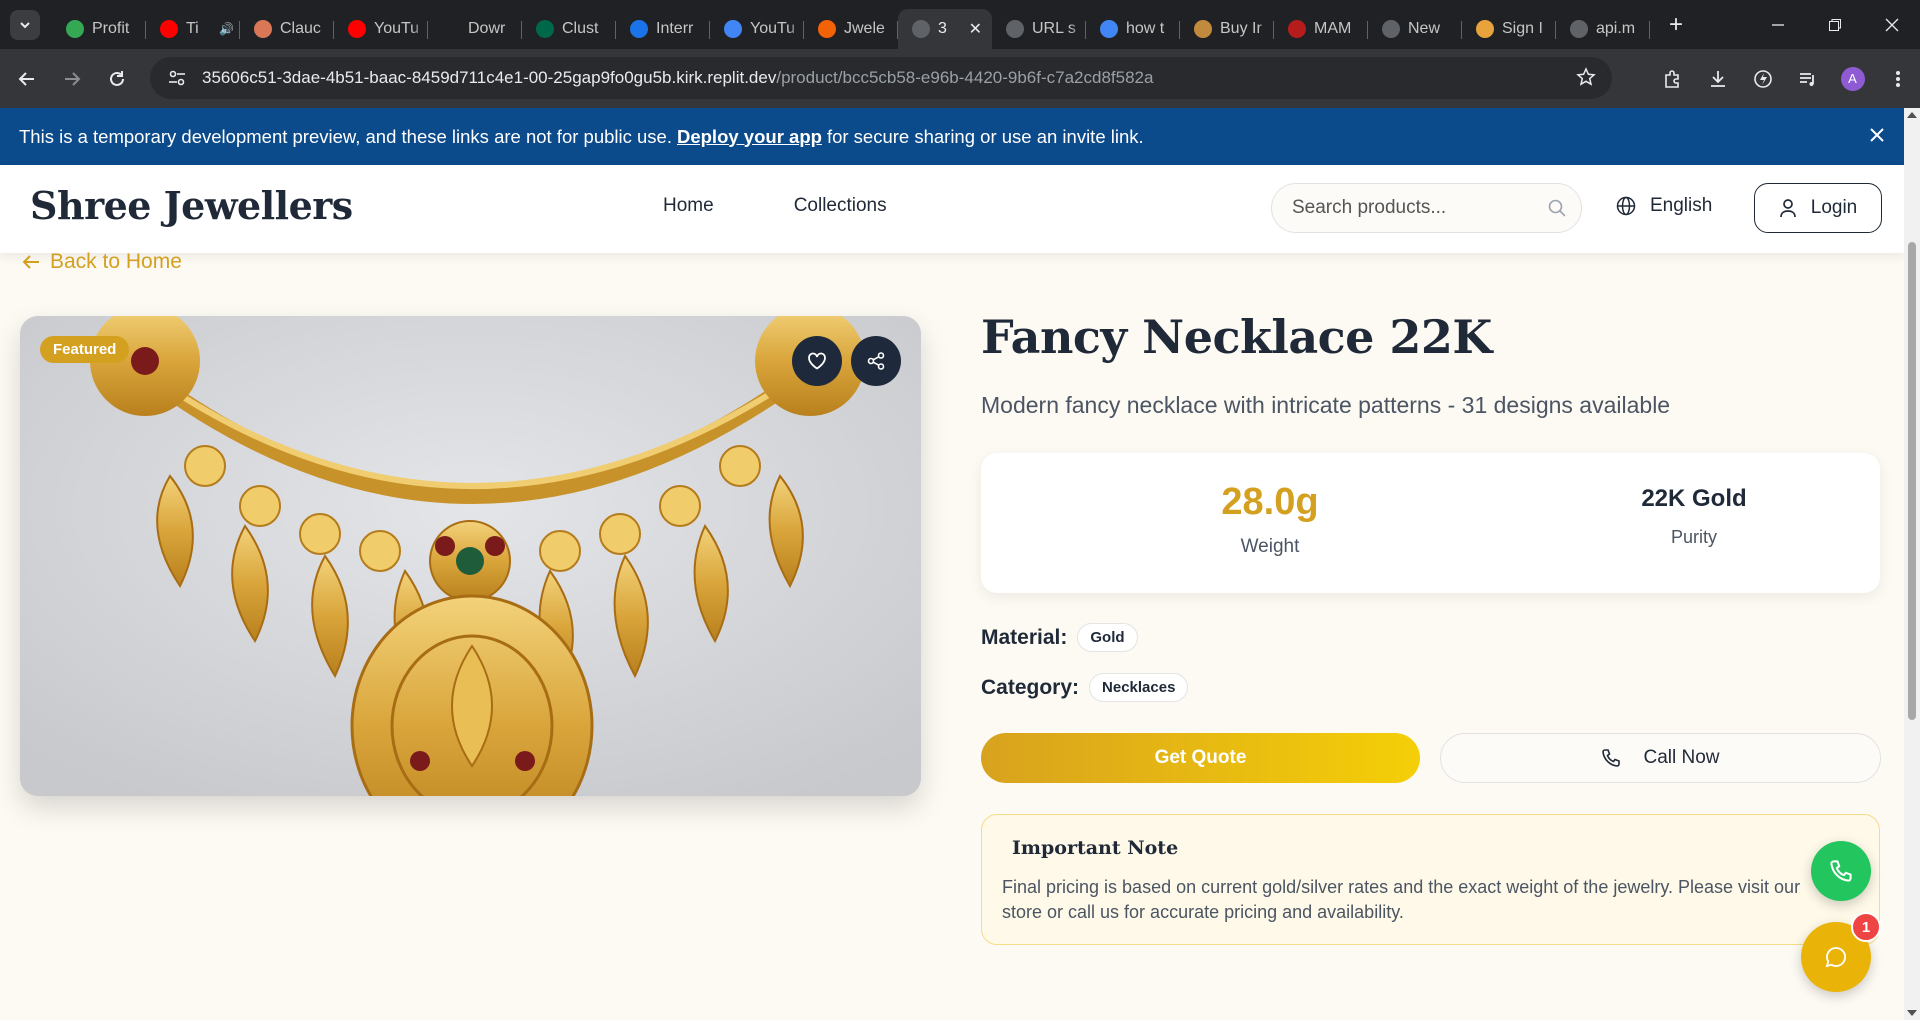 The width and height of the screenshot is (1920, 1020). I want to click on share-button, so click(876, 361).